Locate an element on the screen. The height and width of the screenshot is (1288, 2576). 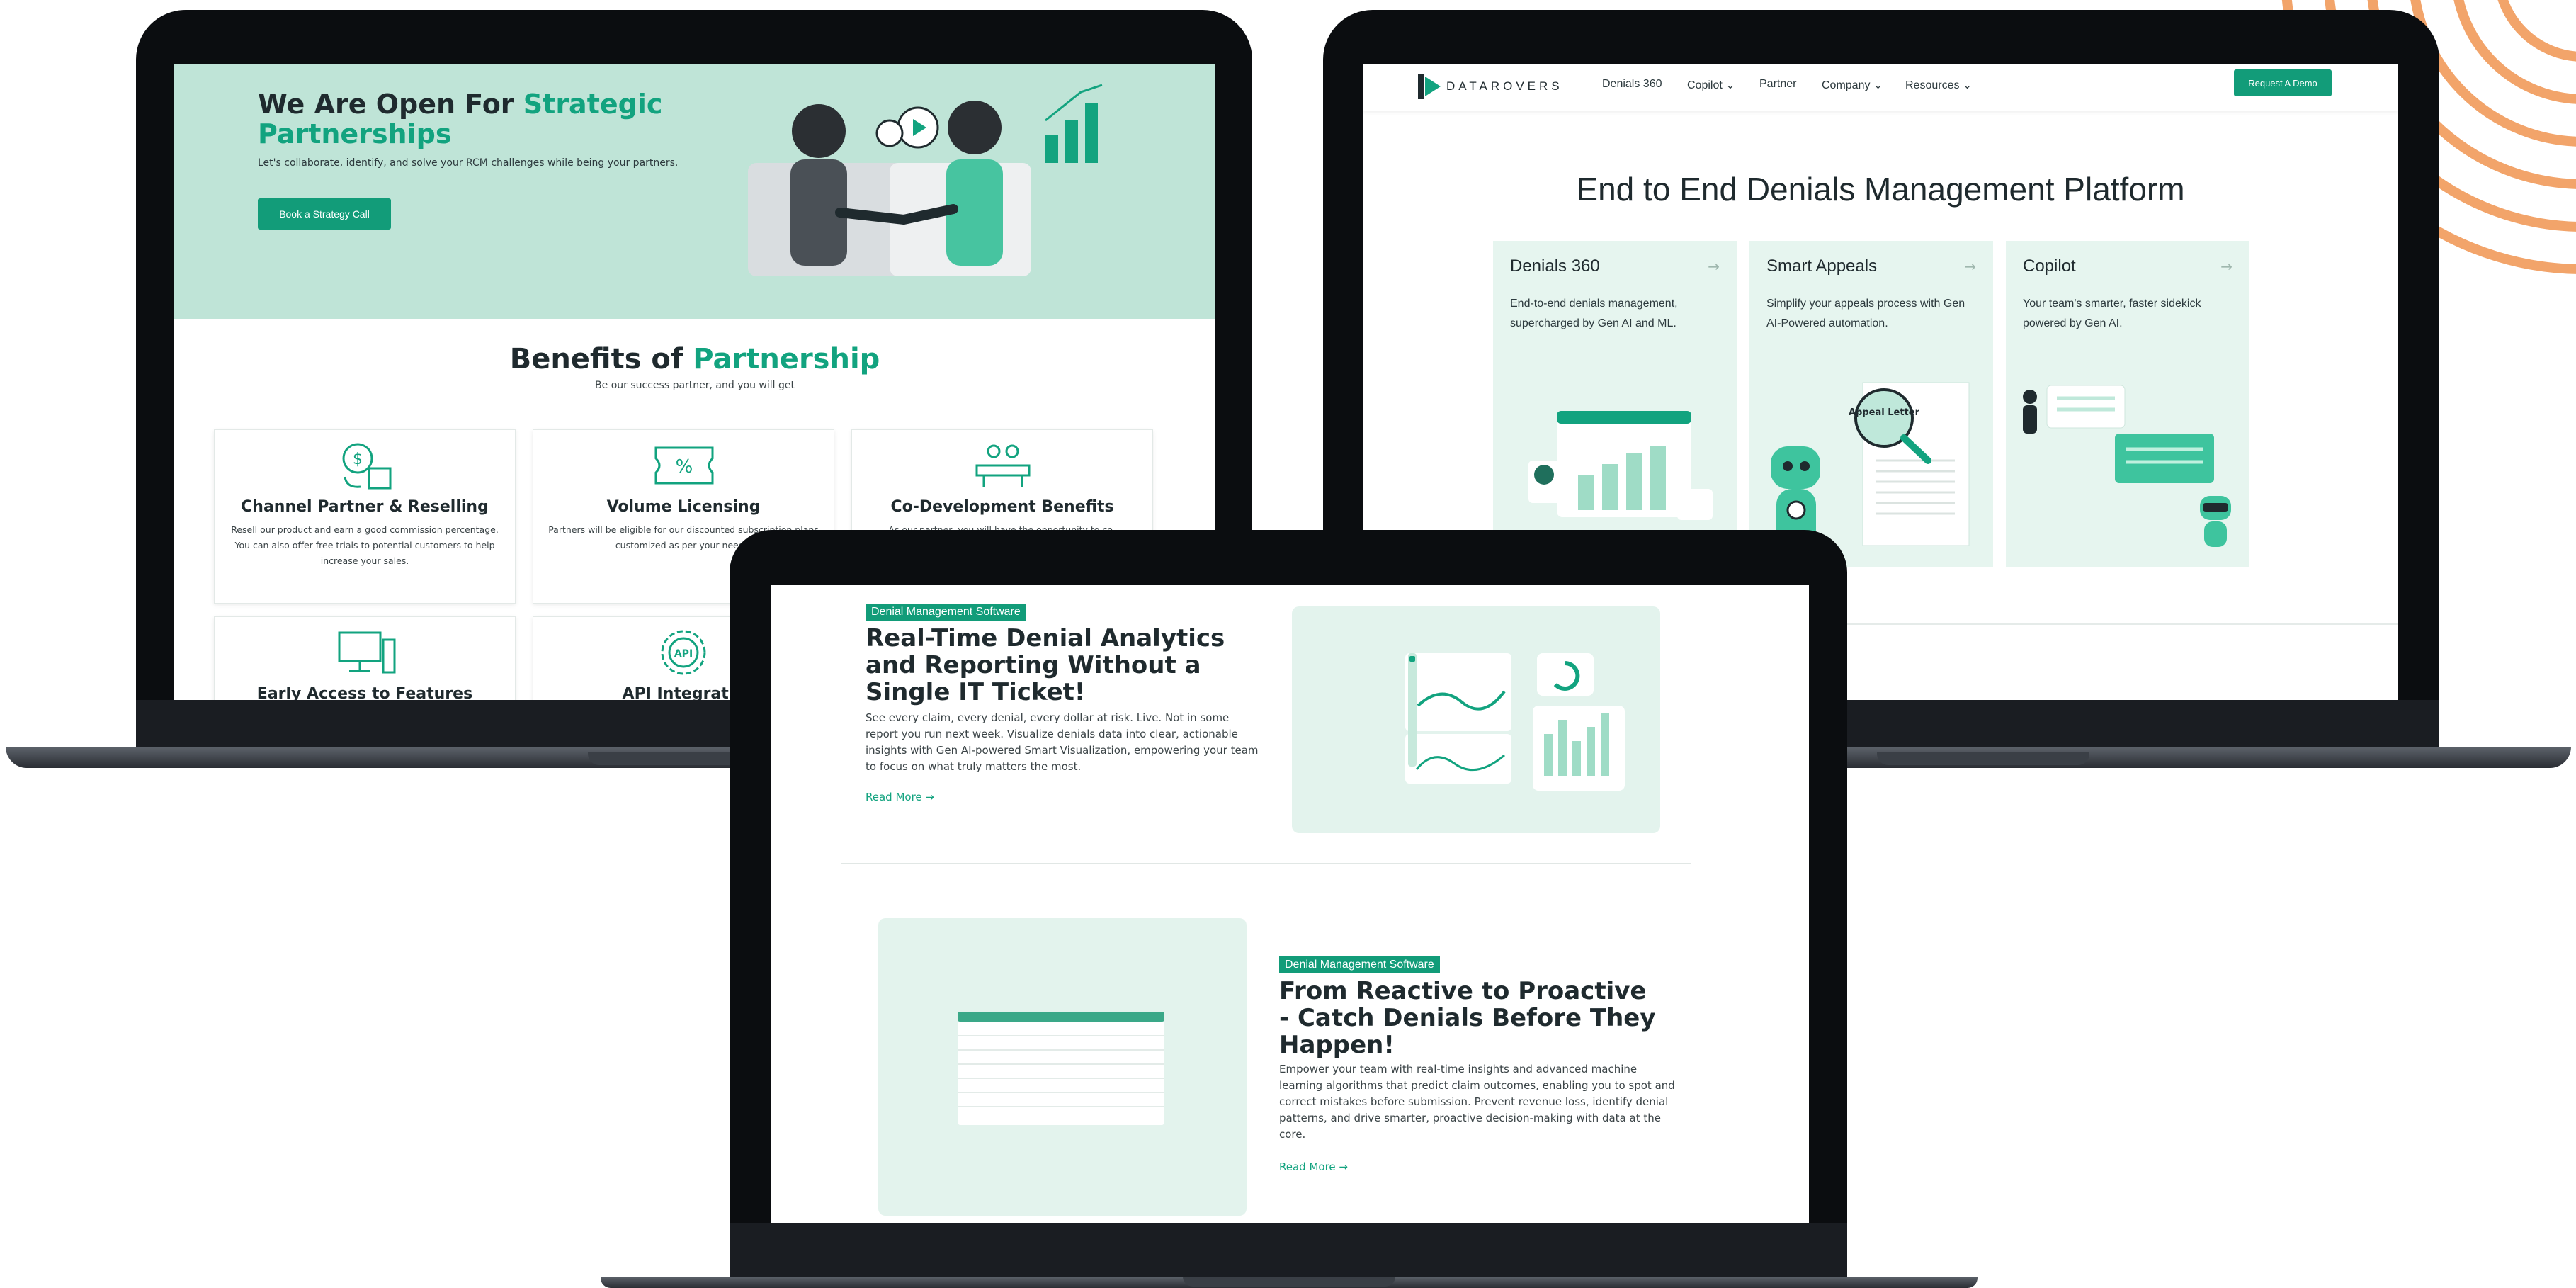
benefit-card-early-access: Early Access to Features is located at coordinates (365, 658).